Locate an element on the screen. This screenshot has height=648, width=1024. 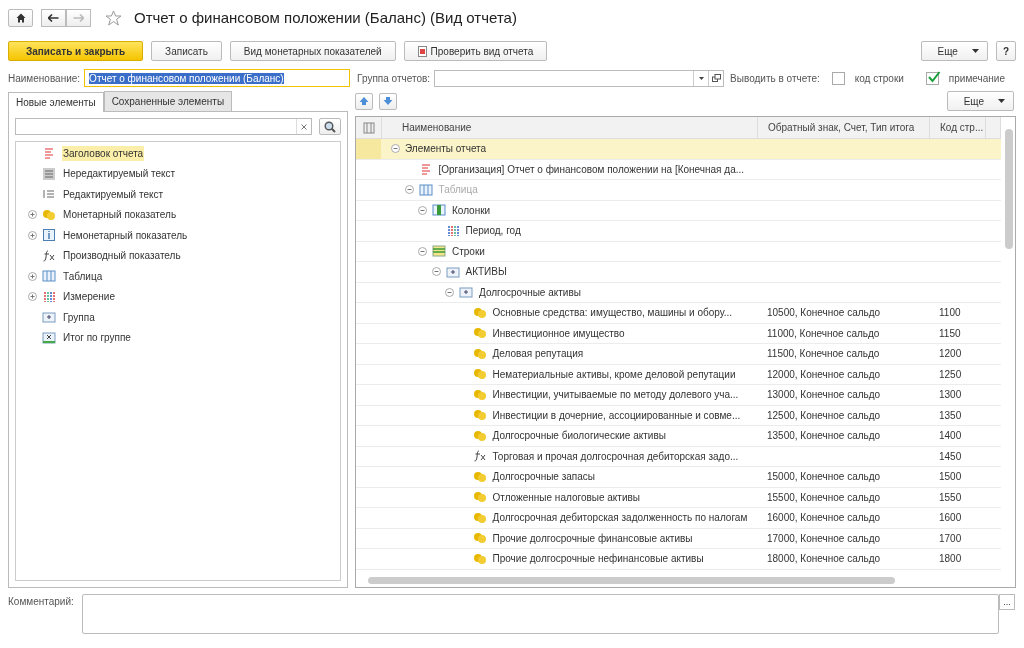
element-type-item: Заголовок отчета is located at coordinates (103, 153).